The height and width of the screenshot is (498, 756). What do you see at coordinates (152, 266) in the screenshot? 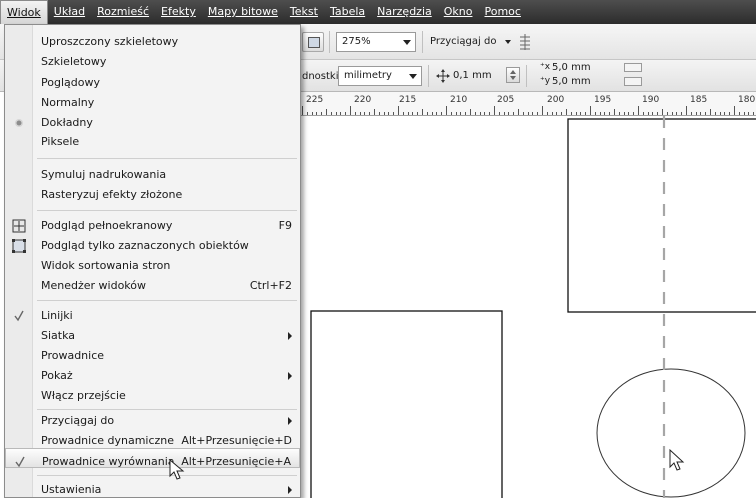
I see `menu-item-widok-sortowania-stron: Widok sortowania stron` at bounding box center [152, 266].